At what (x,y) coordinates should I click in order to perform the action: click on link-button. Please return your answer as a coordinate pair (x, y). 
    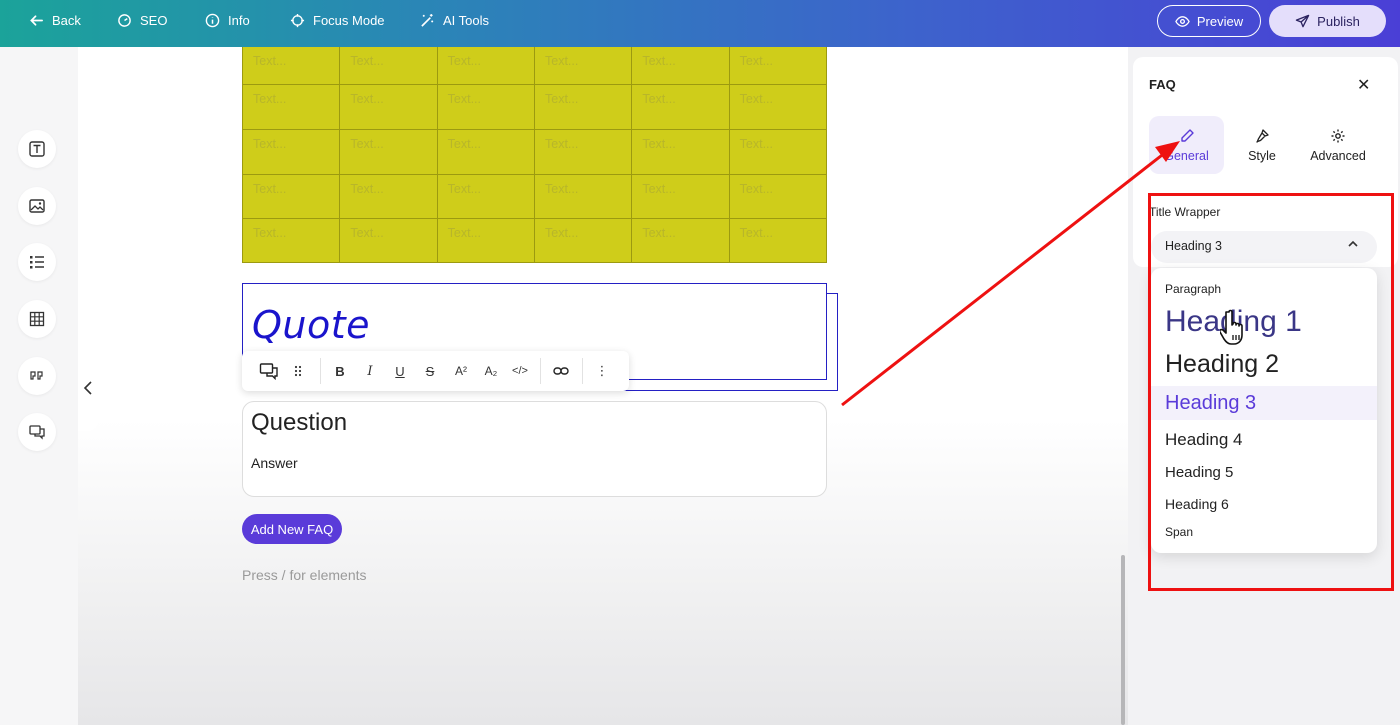
    Looking at the image, I should click on (561, 371).